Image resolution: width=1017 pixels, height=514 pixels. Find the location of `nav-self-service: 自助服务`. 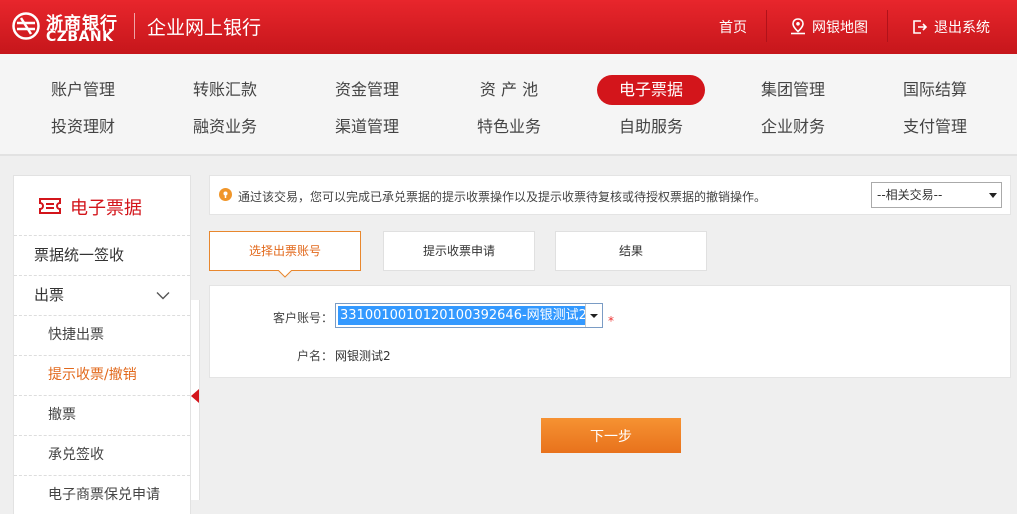

nav-self-service: 自助服务 is located at coordinates (651, 127).